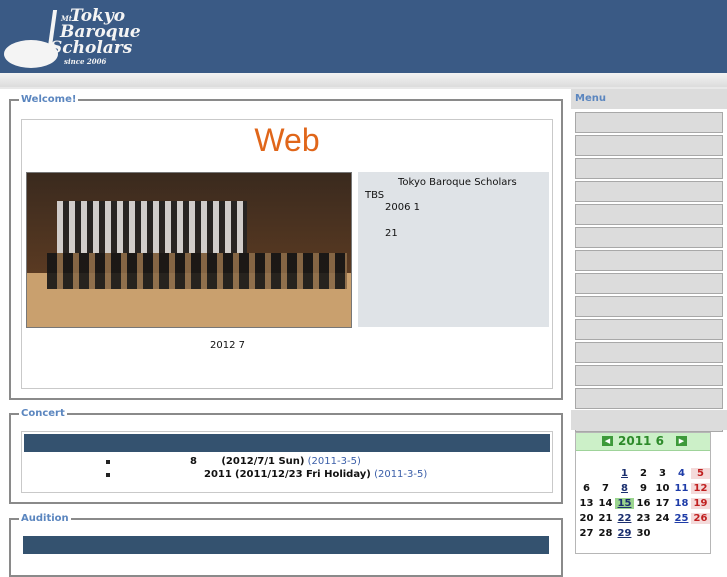  What do you see at coordinates (363, 36) in the screenshot?
I see `site-header: Mt Tokyo Baroque Scholars since 2006` at bounding box center [363, 36].